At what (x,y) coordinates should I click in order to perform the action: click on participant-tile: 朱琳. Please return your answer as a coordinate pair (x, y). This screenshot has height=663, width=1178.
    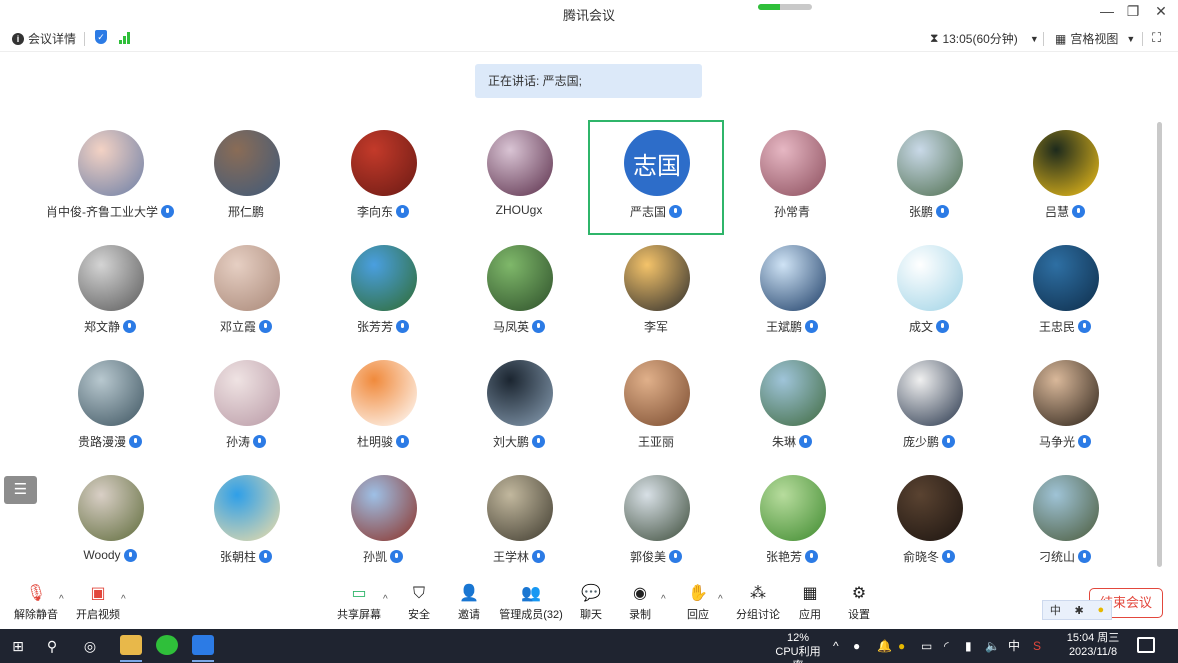
    Looking at the image, I should click on (792, 407).